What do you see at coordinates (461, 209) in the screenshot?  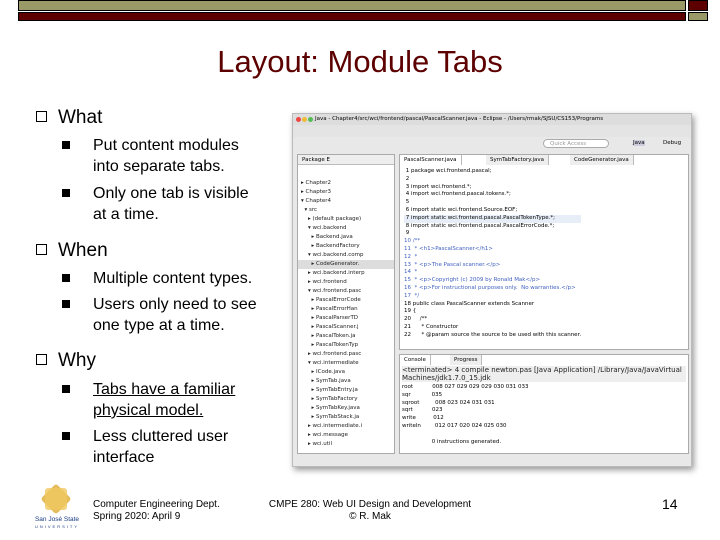 I see `code-line: 6 import static wci.frontend.Source.EOF;` at bounding box center [461, 209].